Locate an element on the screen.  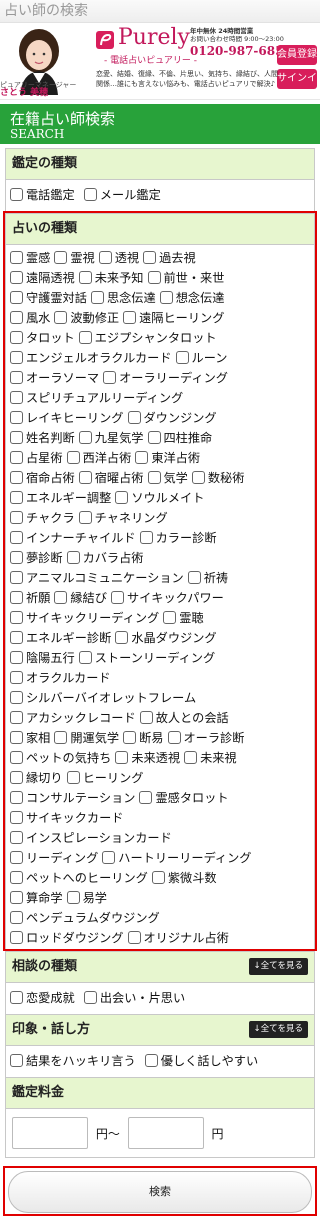
checkbox-fortune-option: 前世・来世 is located at coordinates (185, 277).